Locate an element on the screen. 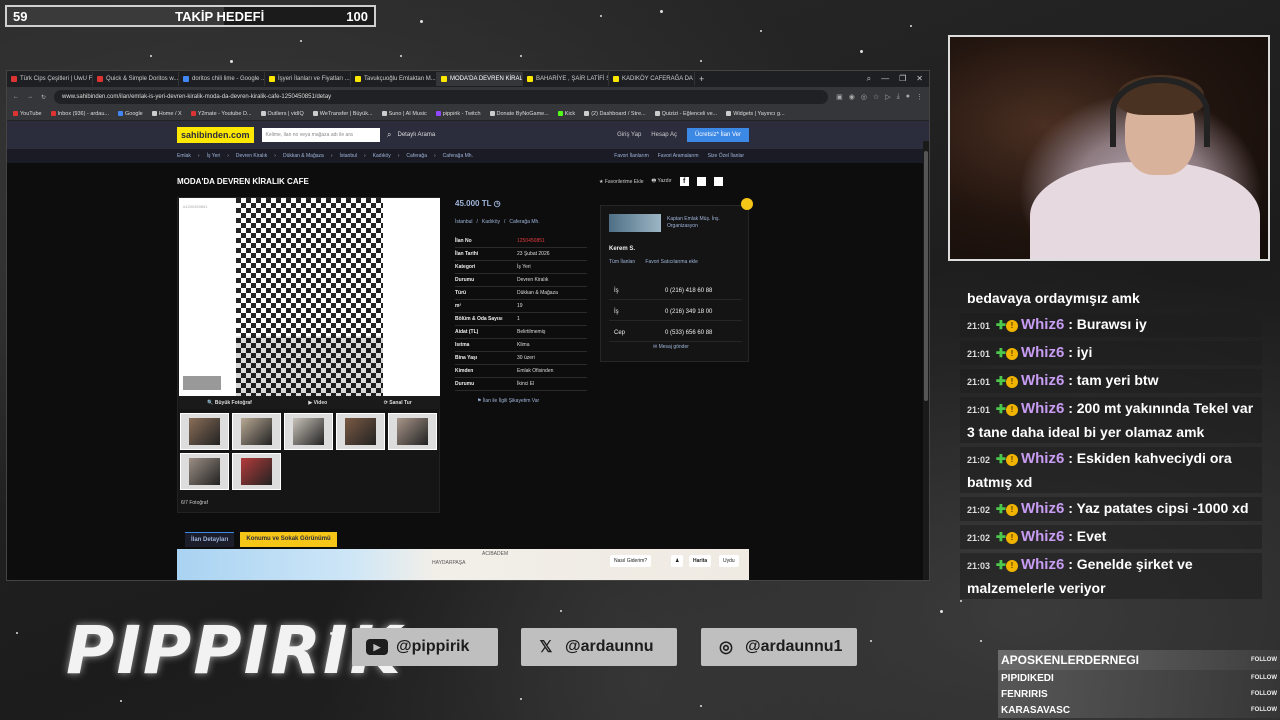 This screenshot has height=720, width=1280. tab-listing-details: İlan Detayları is located at coordinates (210, 539).